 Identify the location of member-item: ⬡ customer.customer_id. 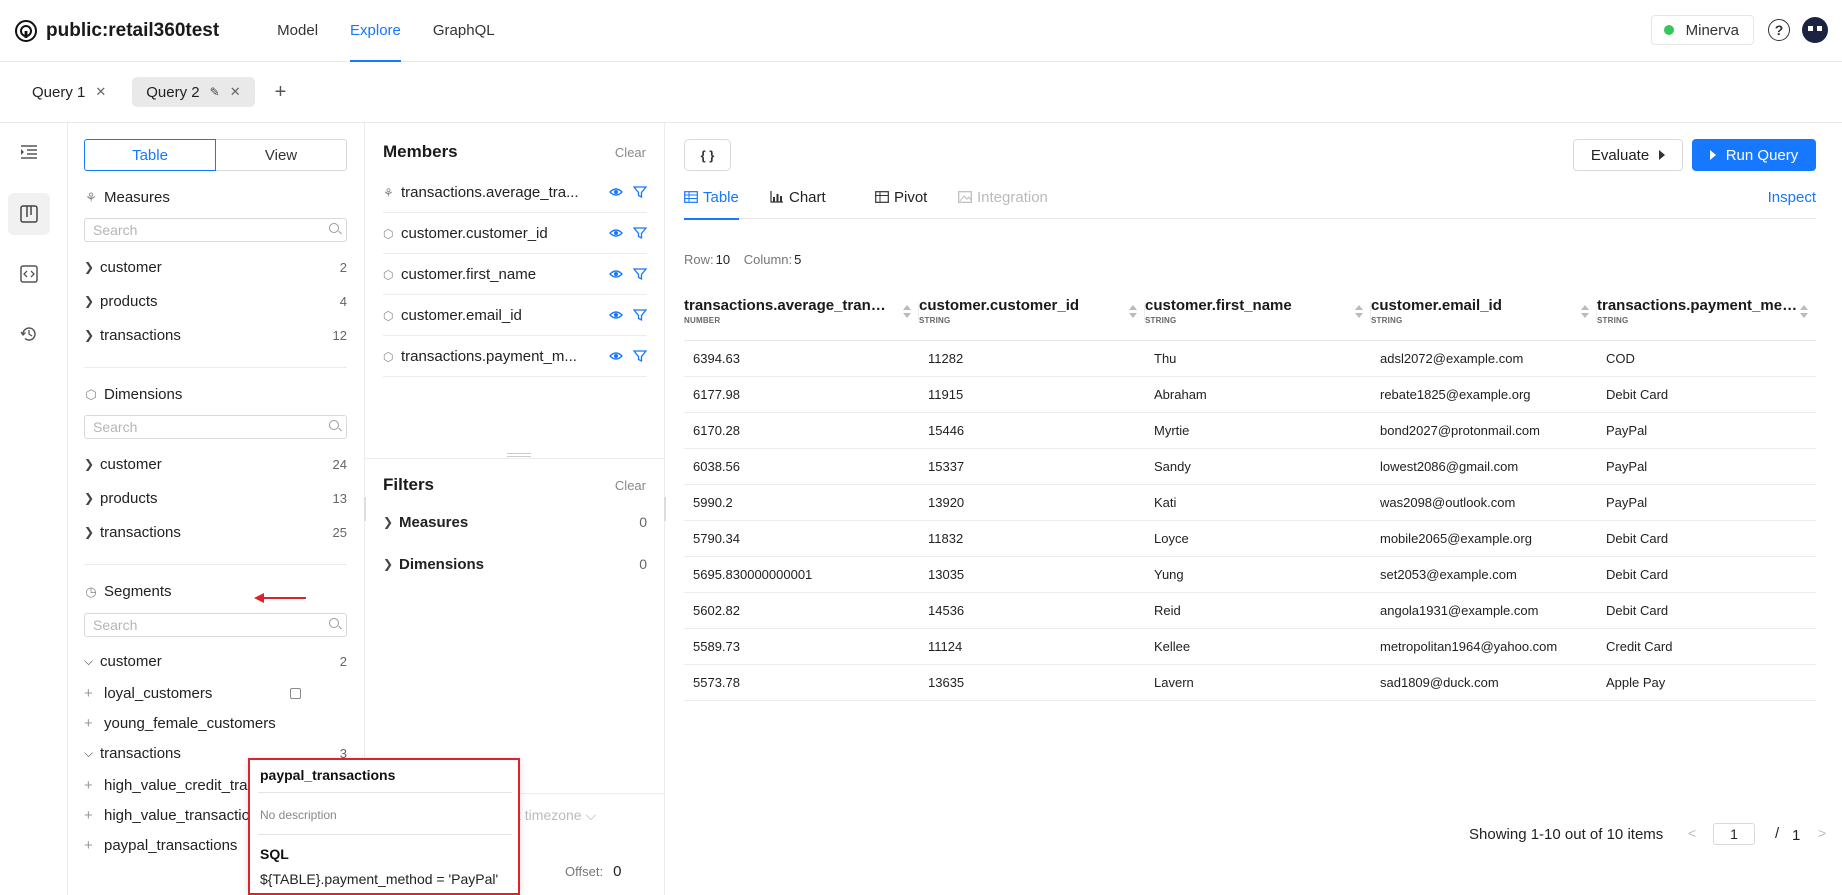
(515, 233).